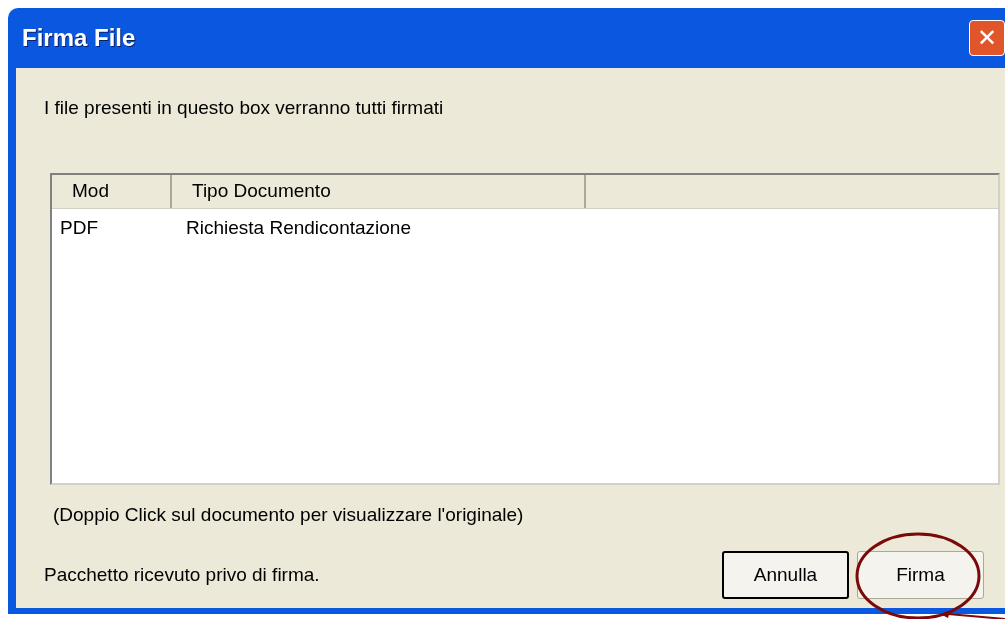  What do you see at coordinates (244, 108) in the screenshot?
I see `message-text: I file presenti in questo box verranno tutti firmati` at bounding box center [244, 108].